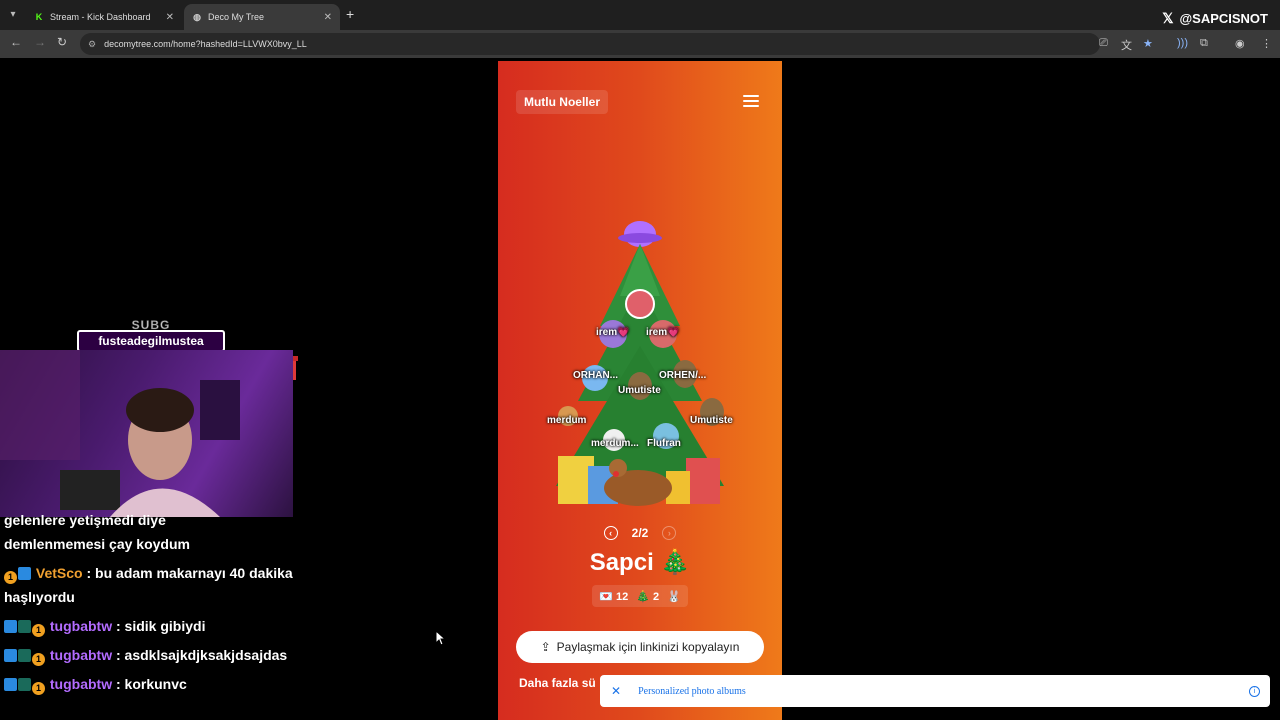 The image size is (1280, 720). I want to click on chat-text: demlenmemesi çay koydum, so click(97, 544).